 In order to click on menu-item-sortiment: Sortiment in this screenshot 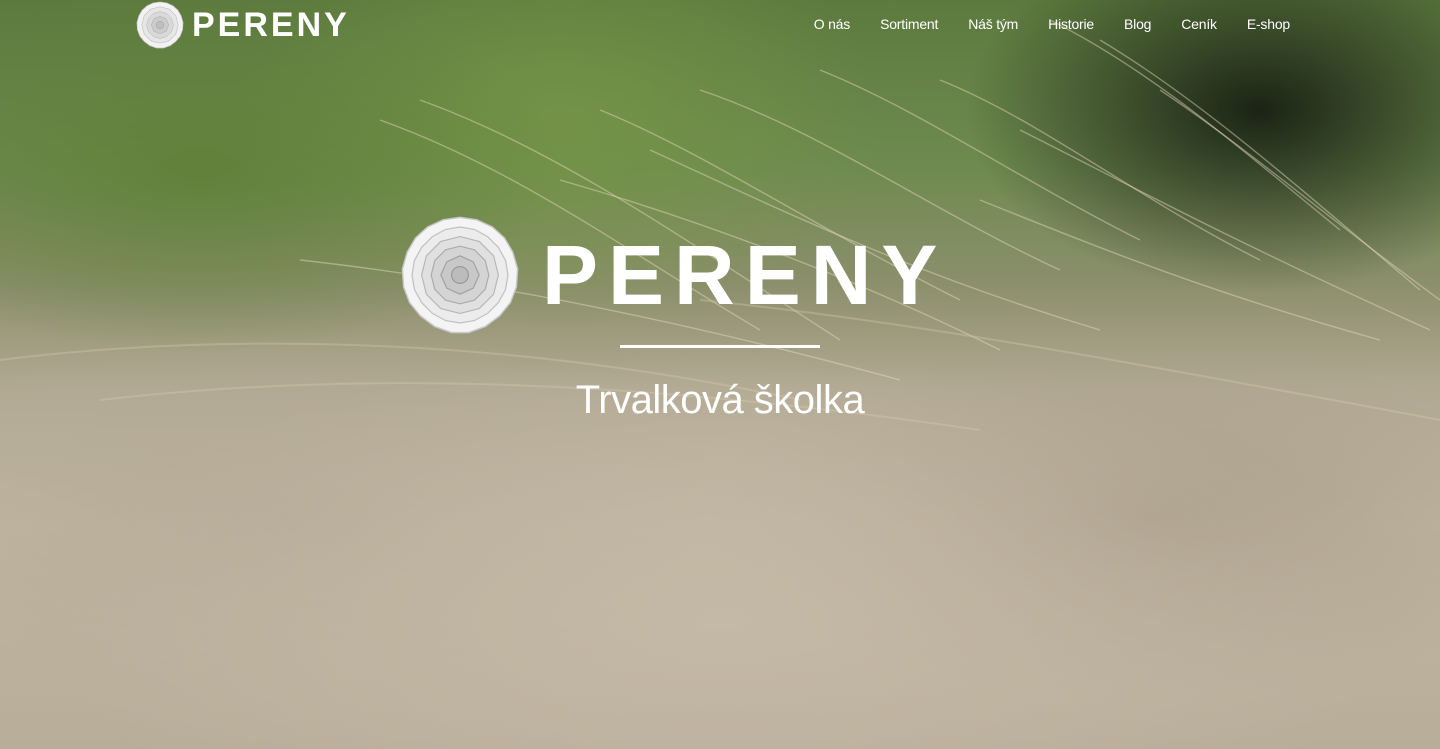, I will do `click(909, 25)`.